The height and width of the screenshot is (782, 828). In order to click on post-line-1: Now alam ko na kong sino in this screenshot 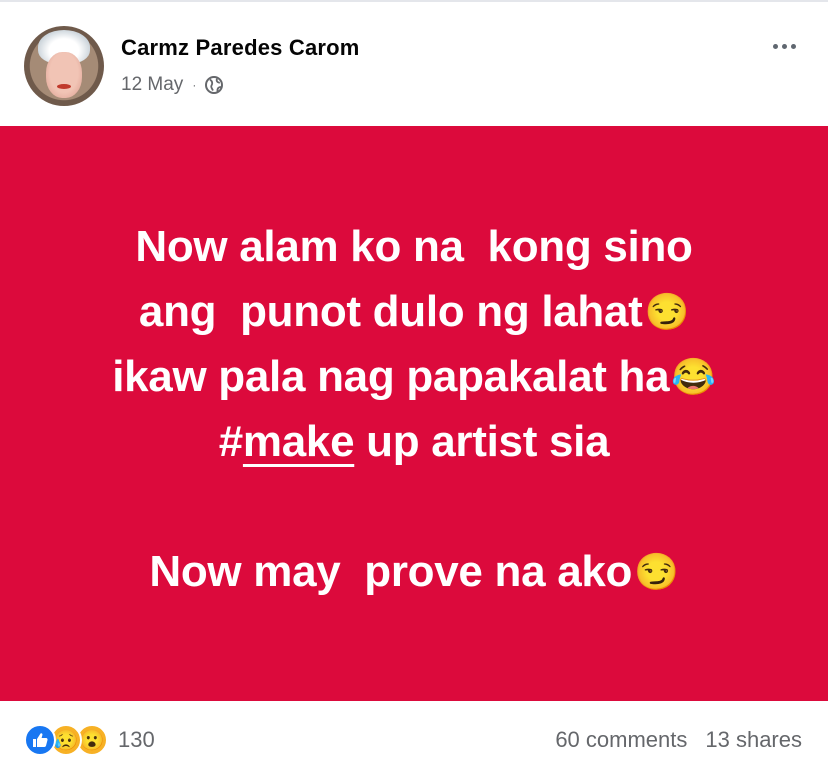, I will do `click(414, 246)`.